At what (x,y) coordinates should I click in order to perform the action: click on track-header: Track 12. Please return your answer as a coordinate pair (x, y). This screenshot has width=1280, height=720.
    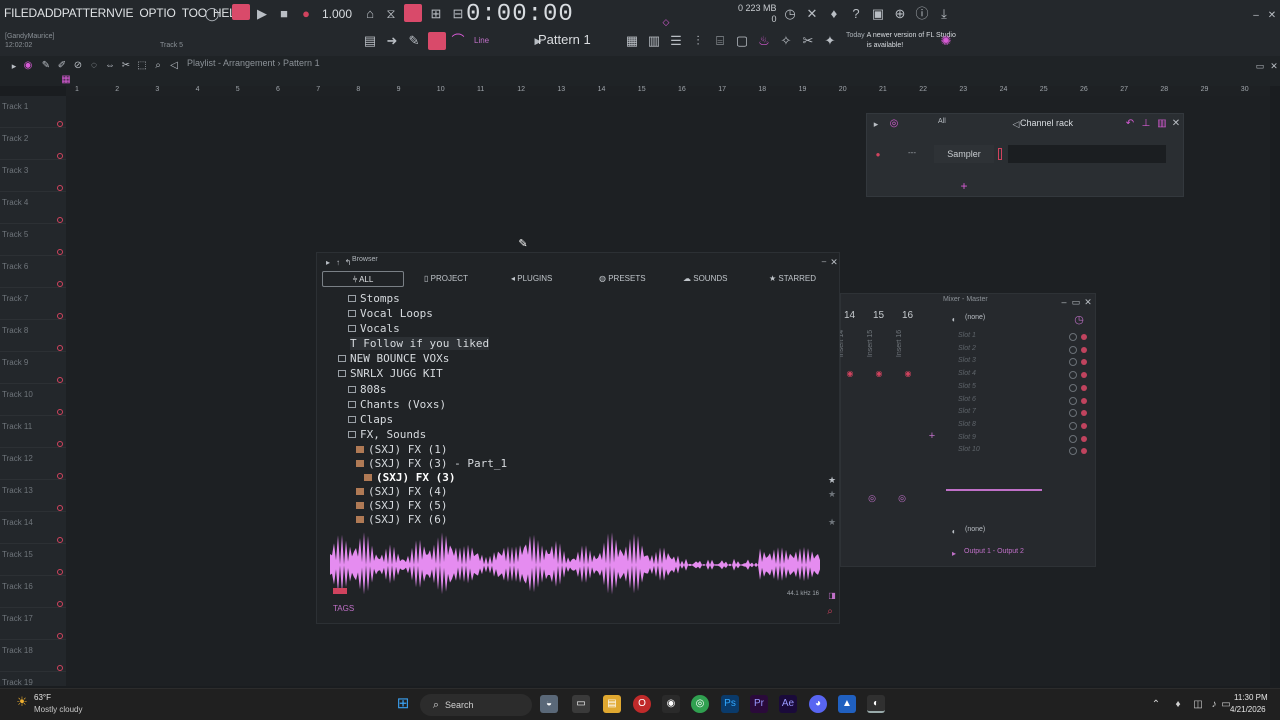
    Looking at the image, I should click on (33, 464).